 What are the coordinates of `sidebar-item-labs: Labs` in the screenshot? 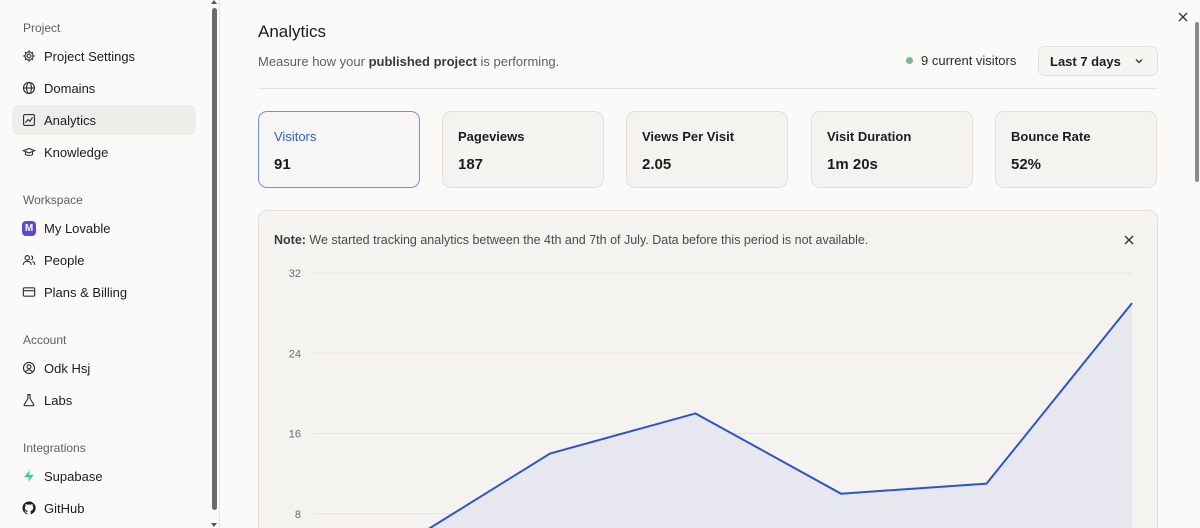 It's located at (104, 400).